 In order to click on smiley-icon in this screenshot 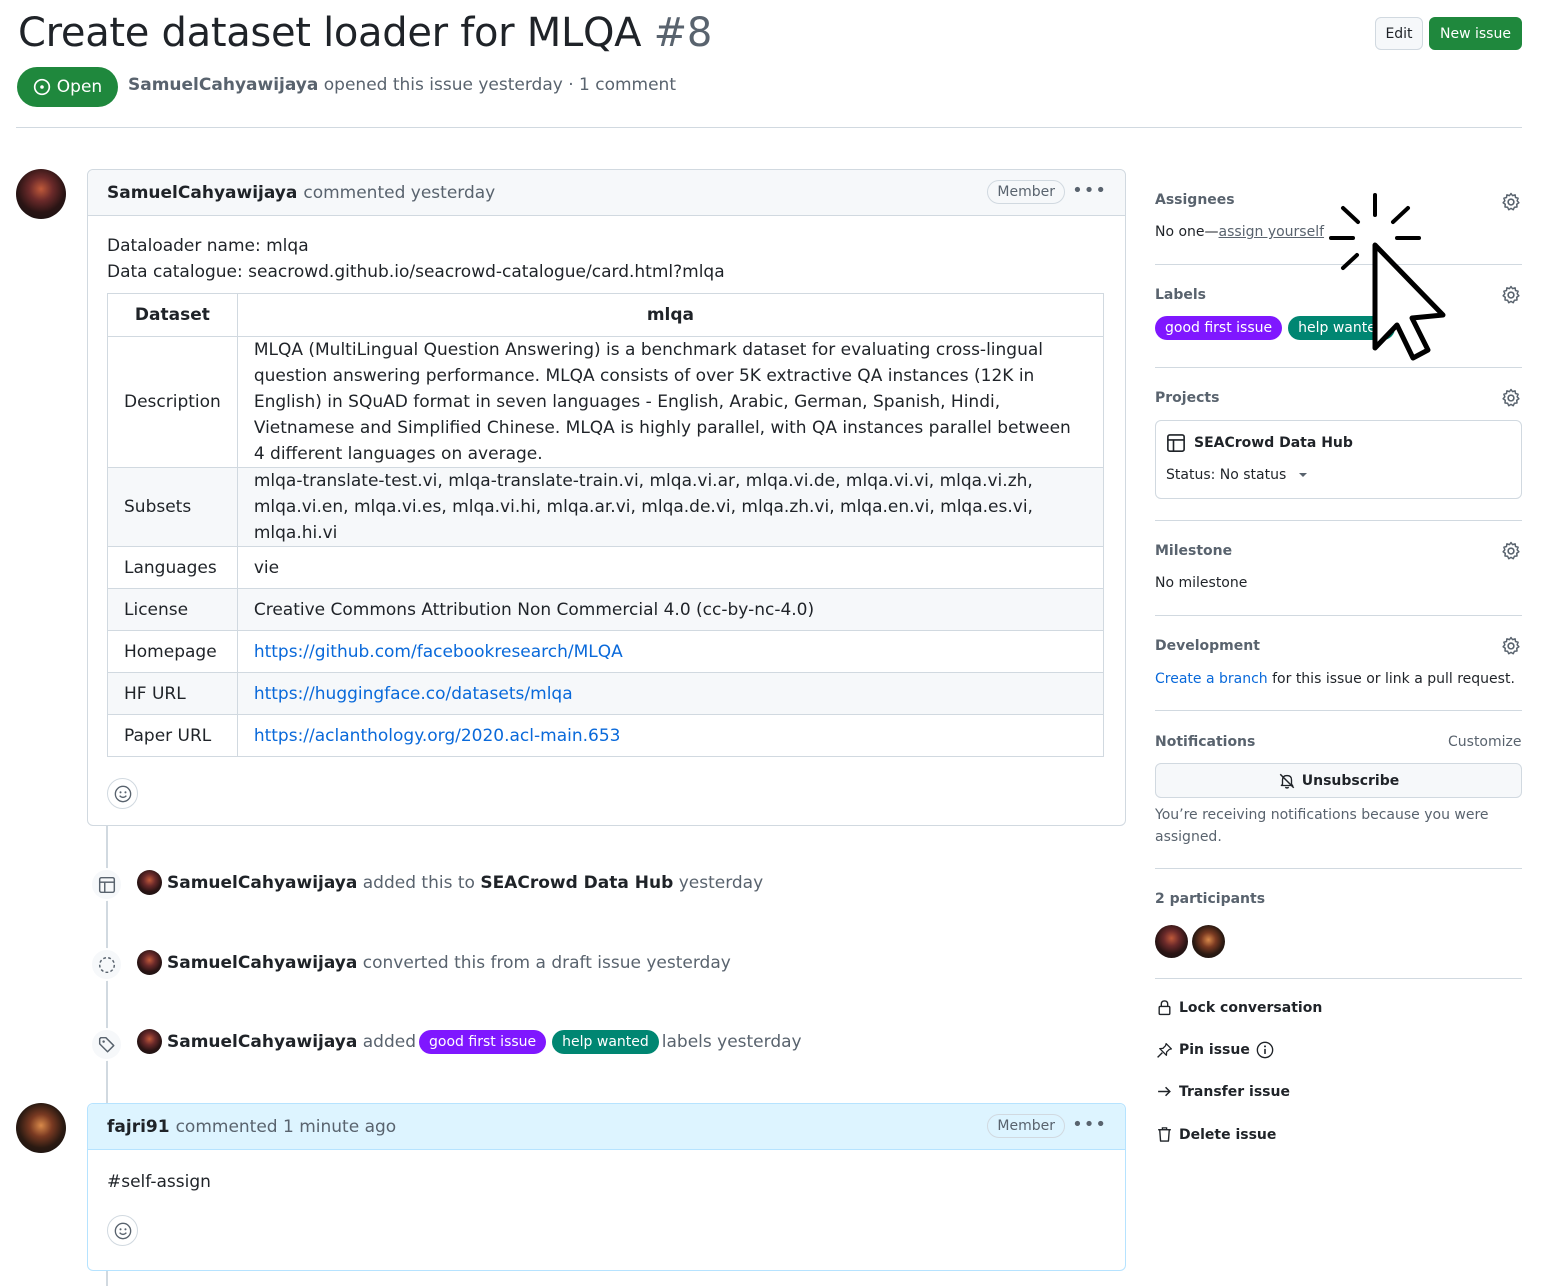, I will do `click(122, 793)`.